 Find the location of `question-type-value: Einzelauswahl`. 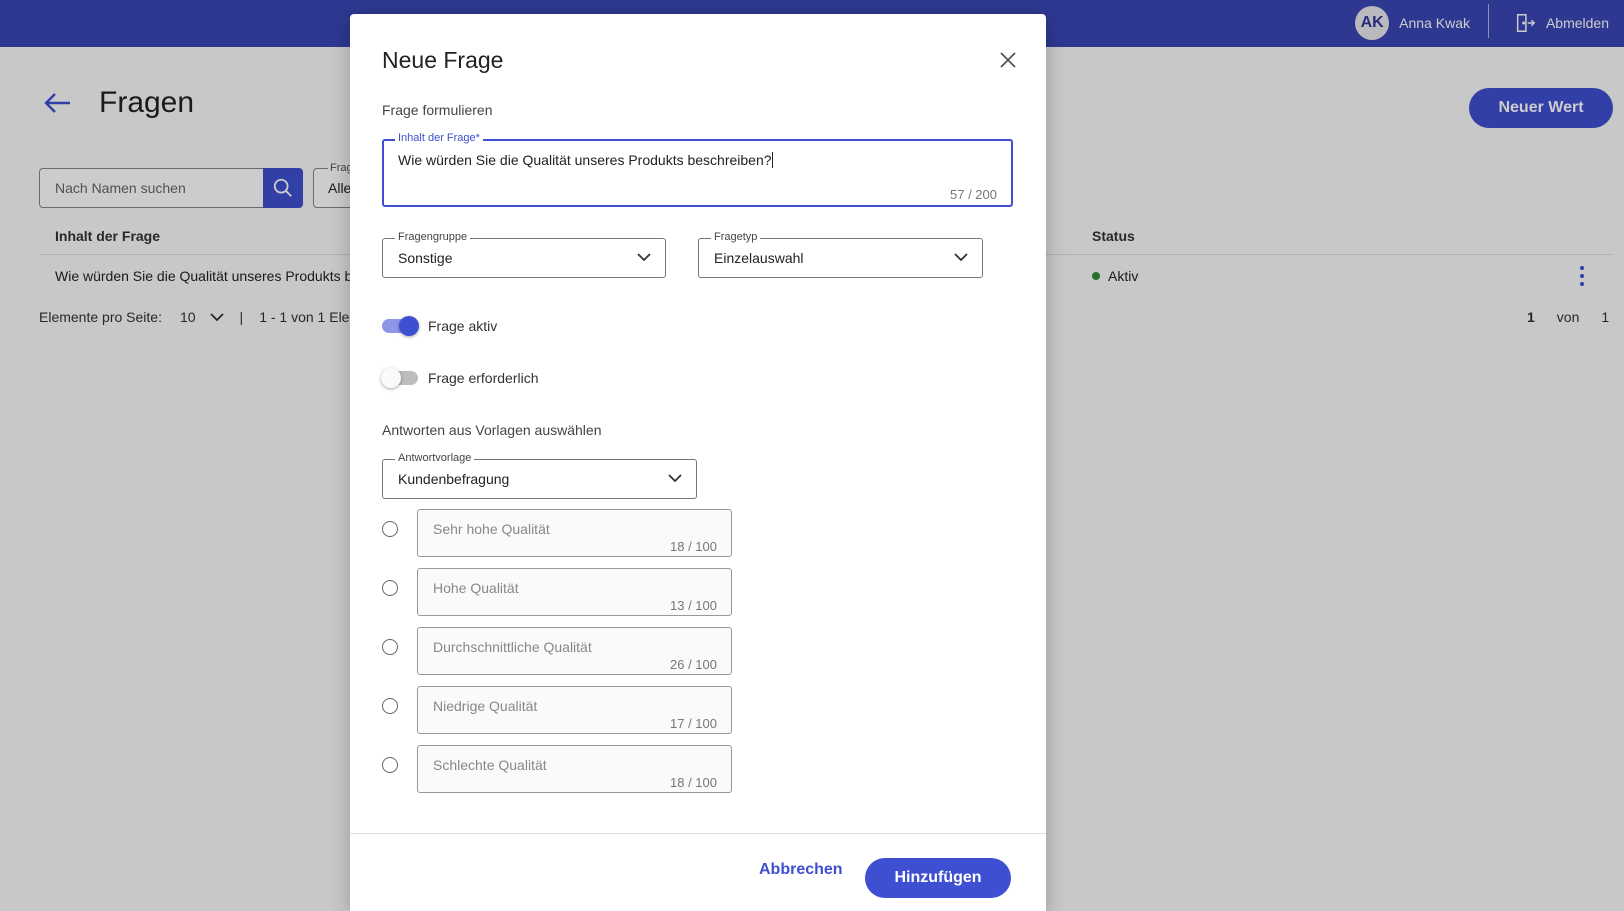

question-type-value: Einzelauswahl is located at coordinates (759, 258).